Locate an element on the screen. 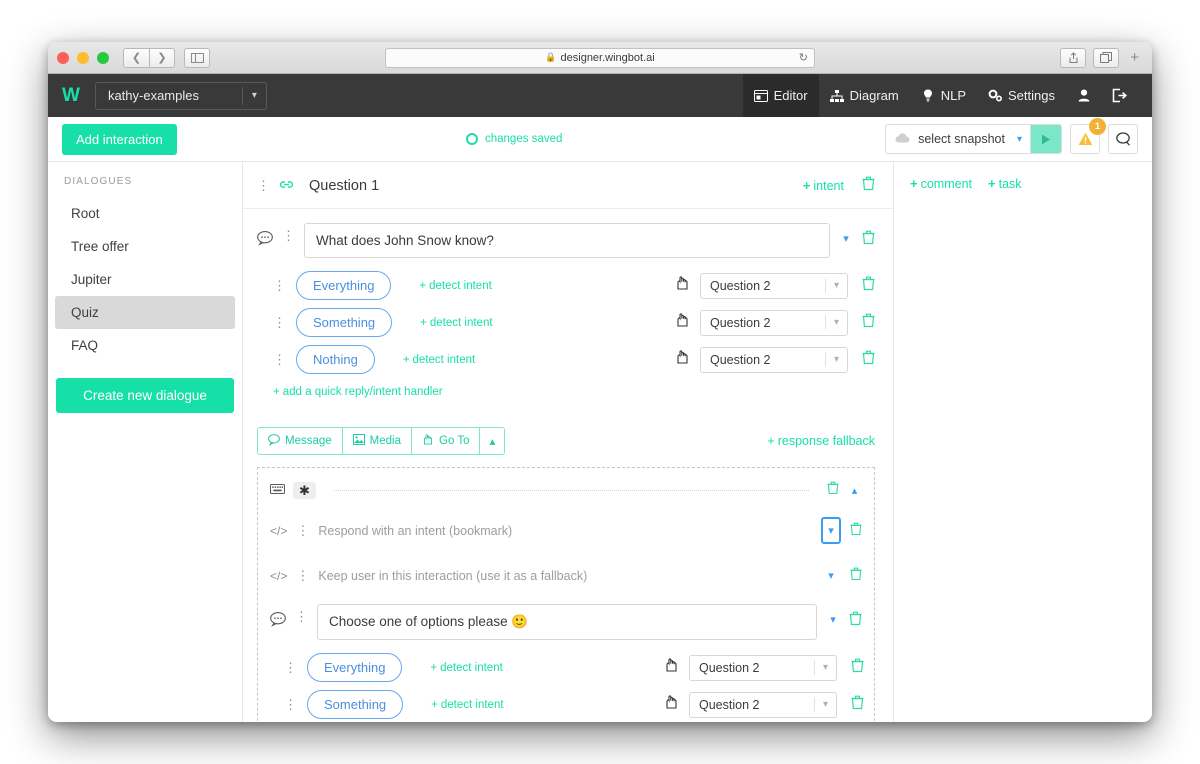 The width and height of the screenshot is (1200, 764). create-new-dialogue-button: Create new dialogue is located at coordinates (145, 395).